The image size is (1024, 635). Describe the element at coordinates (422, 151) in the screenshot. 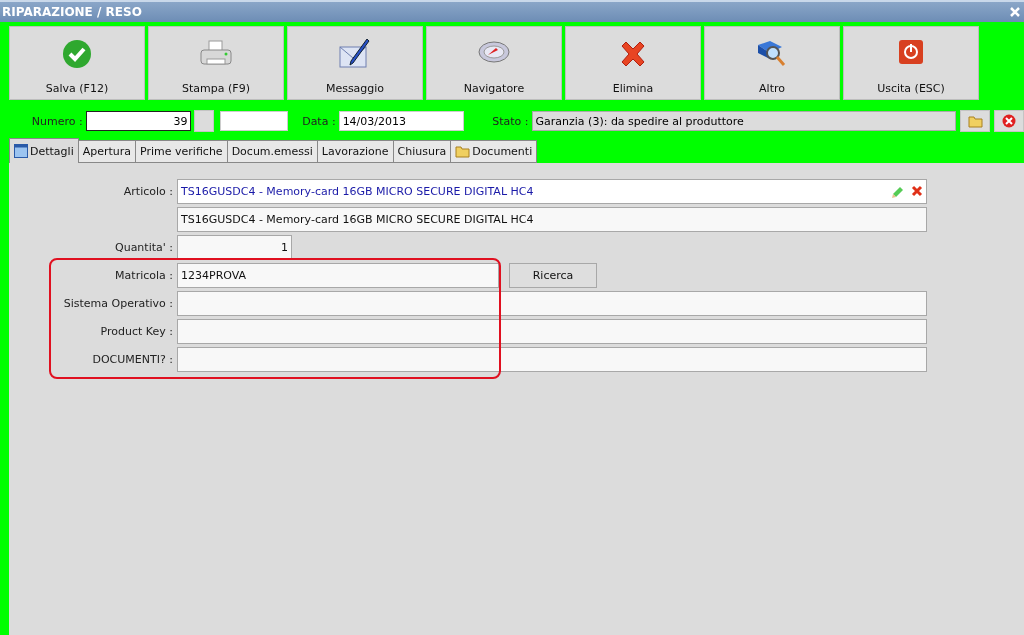

I see `tab: Chiusura` at that location.